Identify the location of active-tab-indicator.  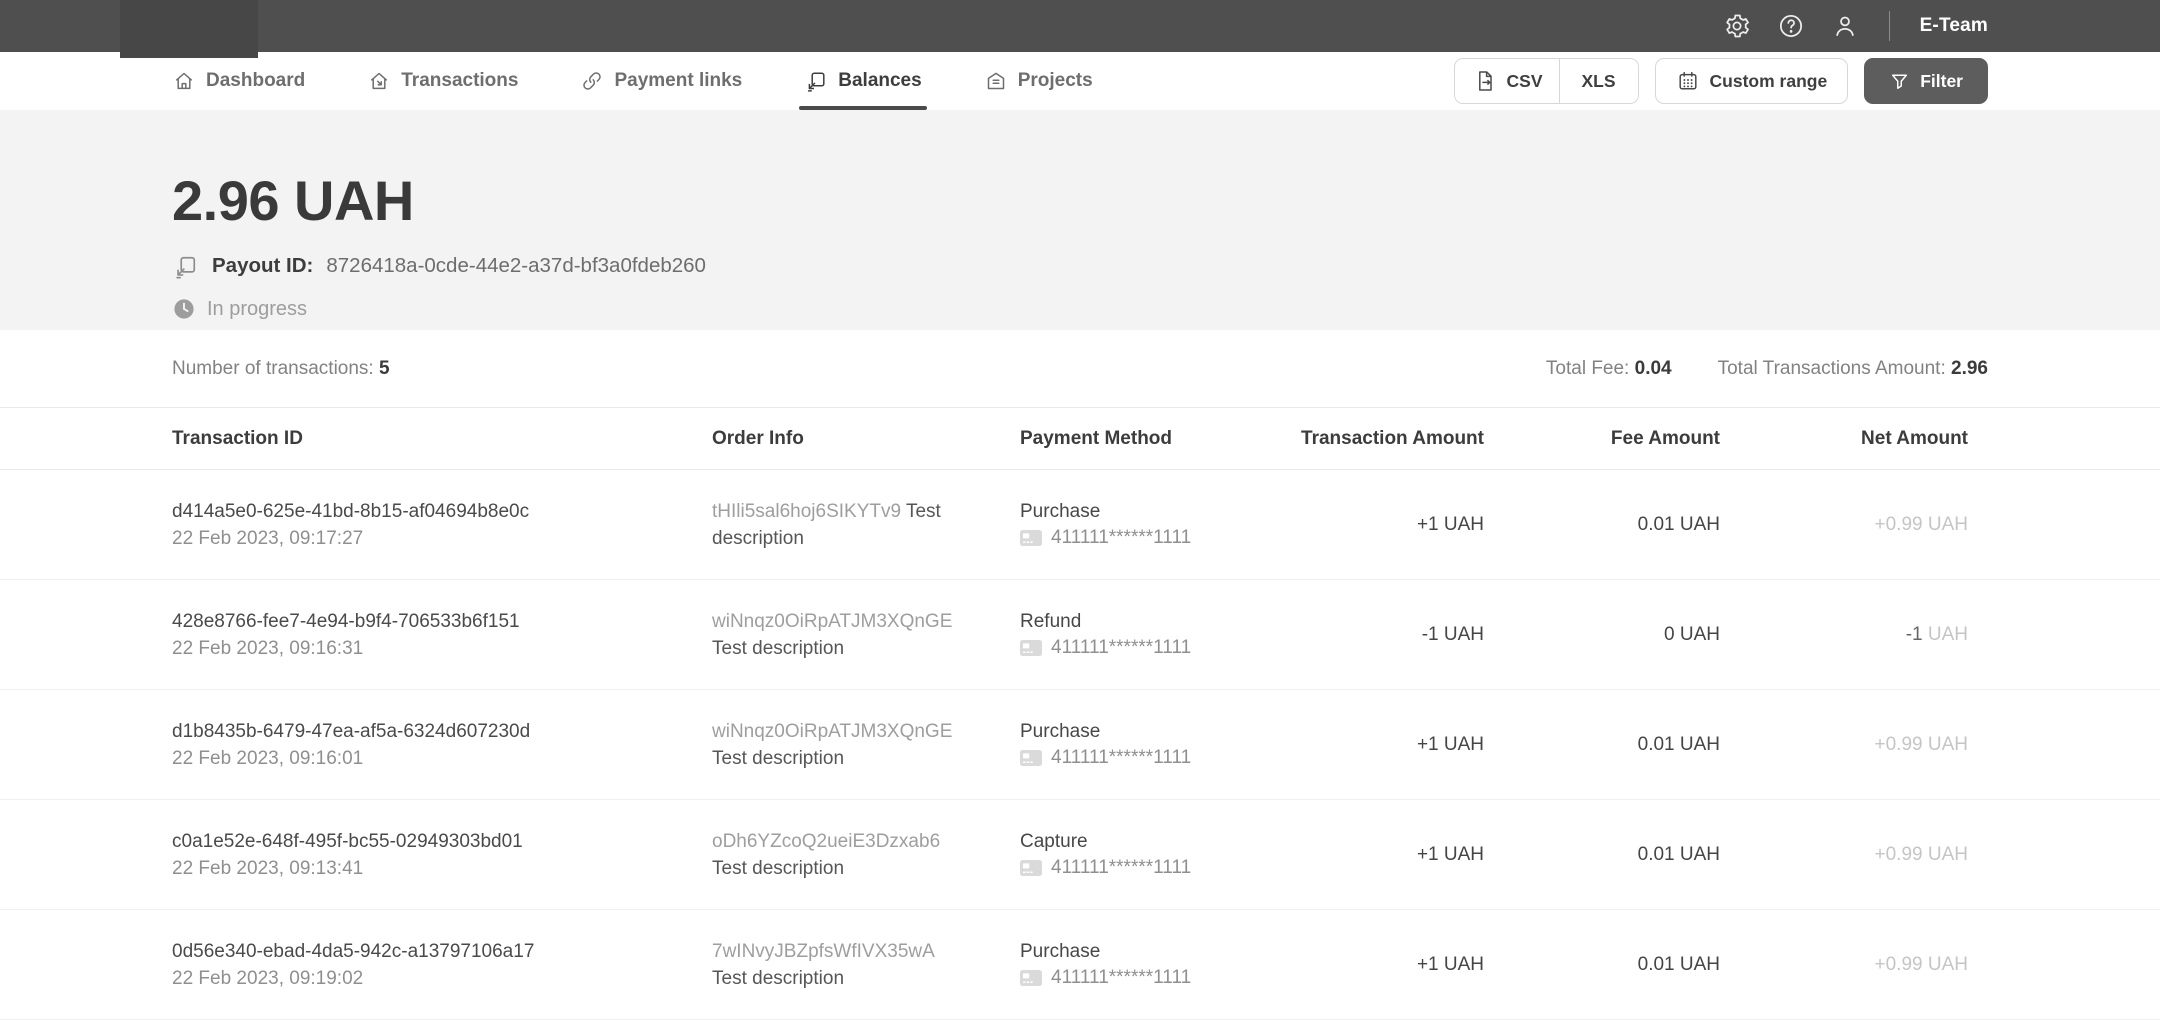
(863, 108).